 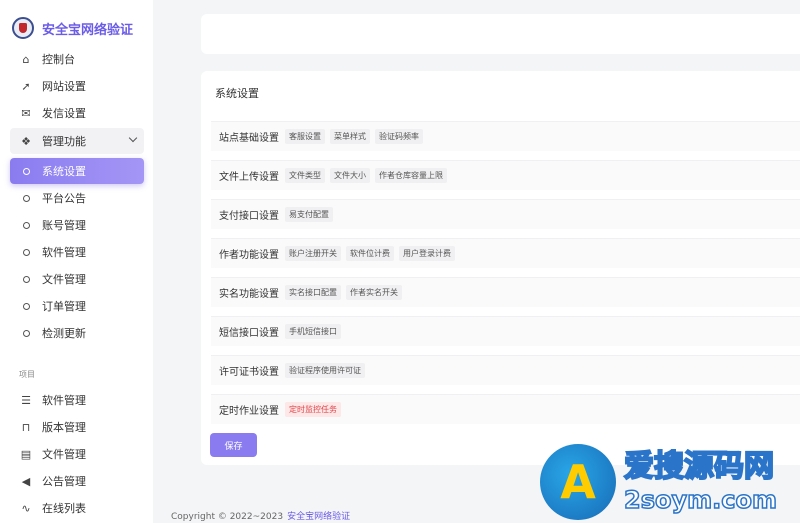 What do you see at coordinates (58, 59) in the screenshot?
I see `sidebar-item-label: 控制台` at bounding box center [58, 59].